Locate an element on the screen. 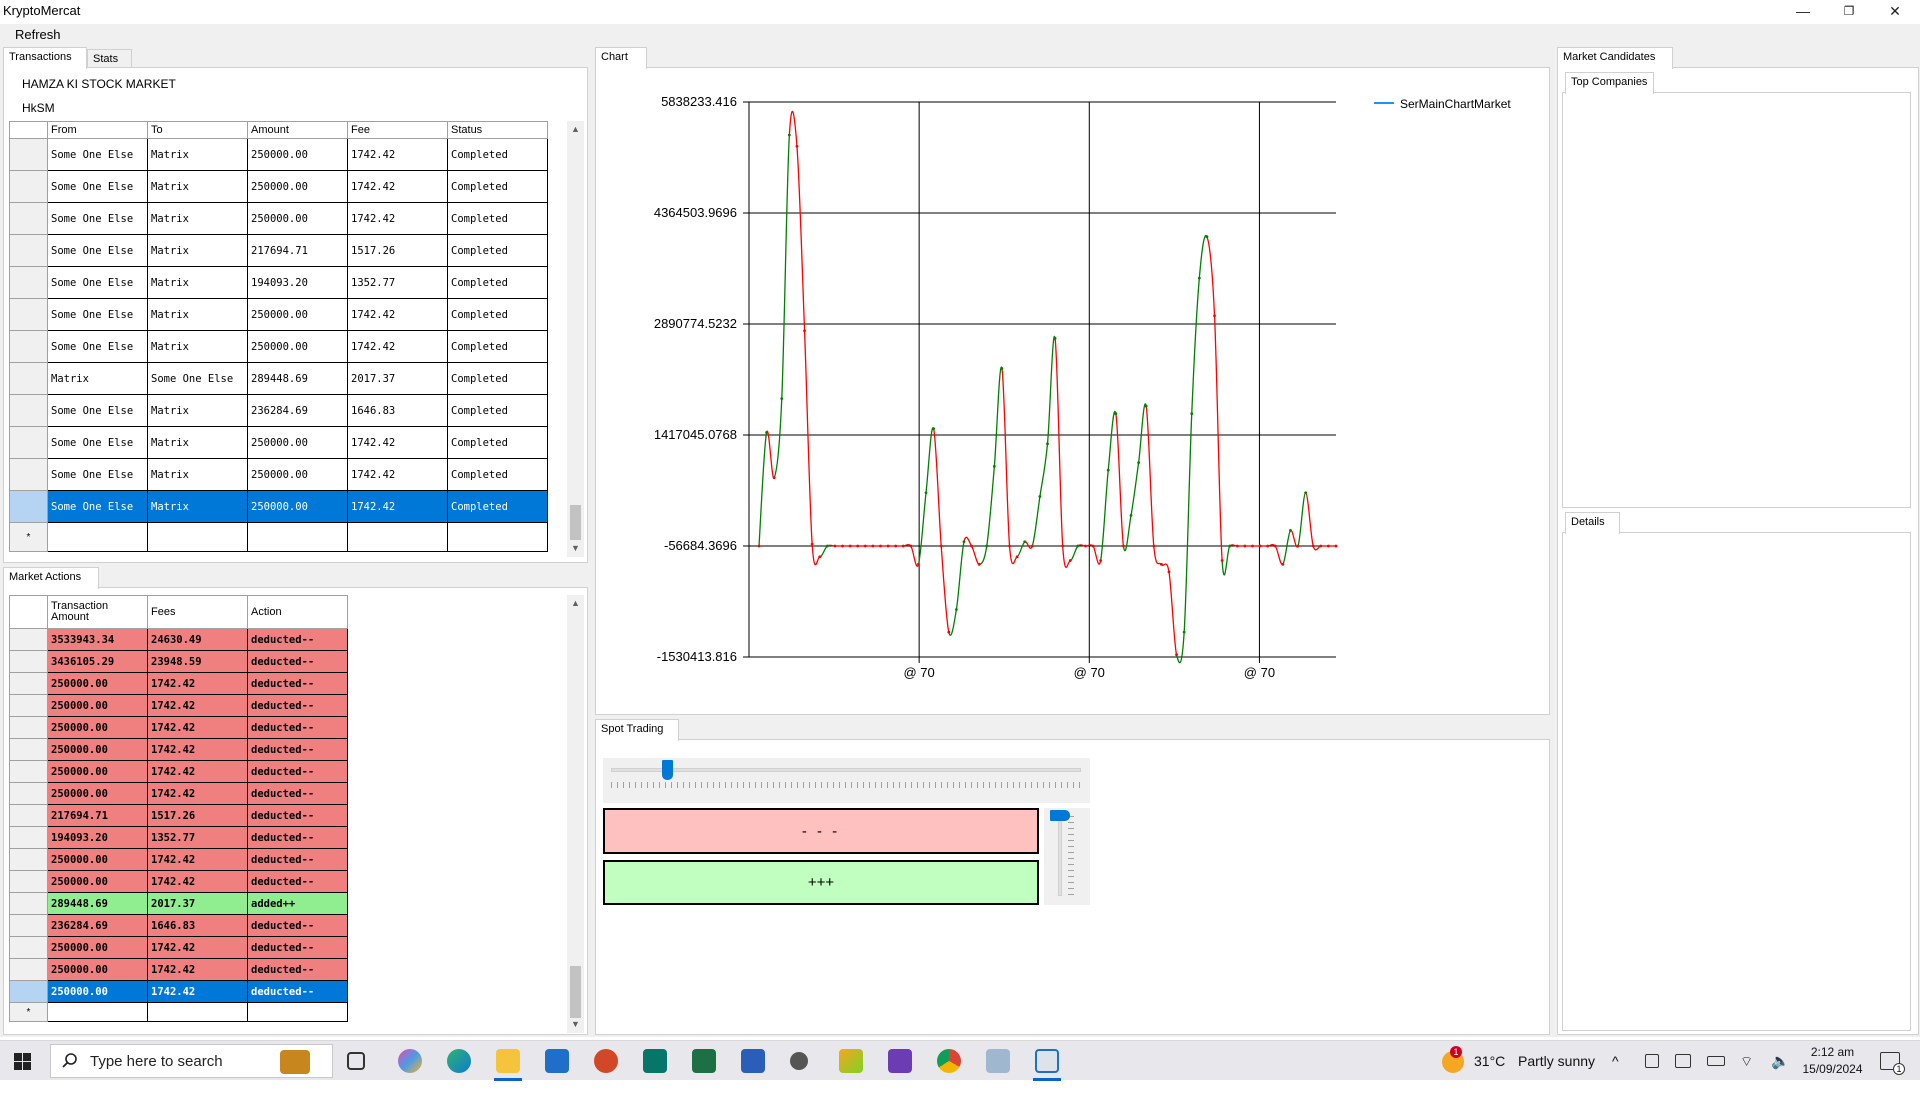  column-header: Action is located at coordinates (297, 612).